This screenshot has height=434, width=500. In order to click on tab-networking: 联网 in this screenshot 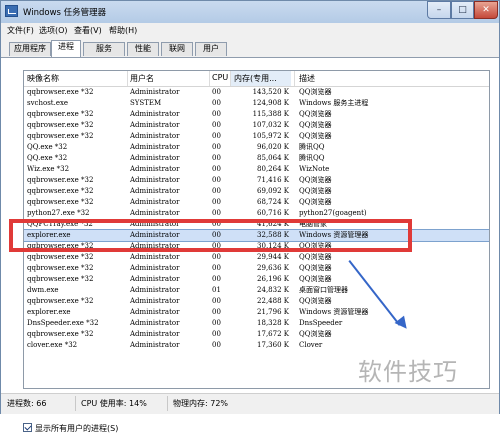, I will do `click(177, 49)`.